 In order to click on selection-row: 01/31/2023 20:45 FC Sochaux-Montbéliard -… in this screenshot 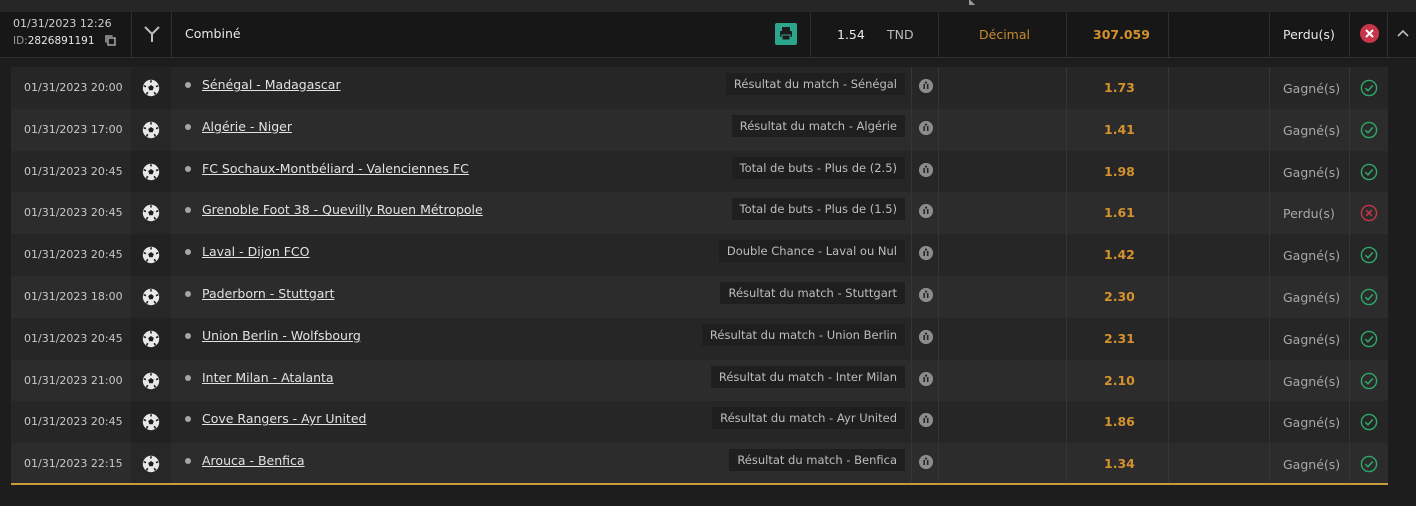, I will do `click(699, 171)`.